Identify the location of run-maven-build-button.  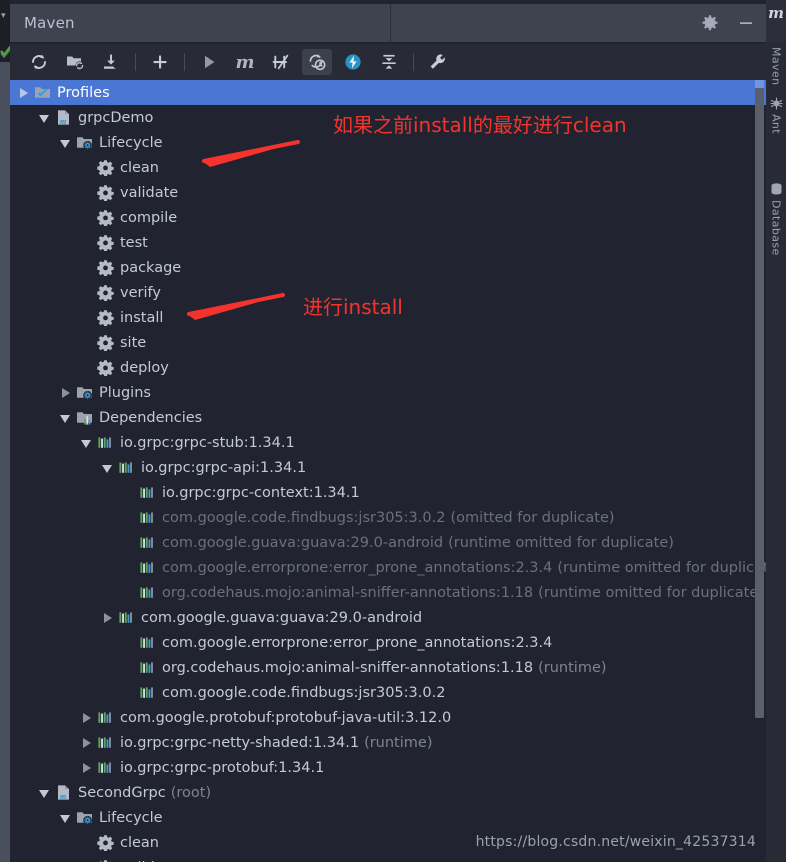
(209, 62).